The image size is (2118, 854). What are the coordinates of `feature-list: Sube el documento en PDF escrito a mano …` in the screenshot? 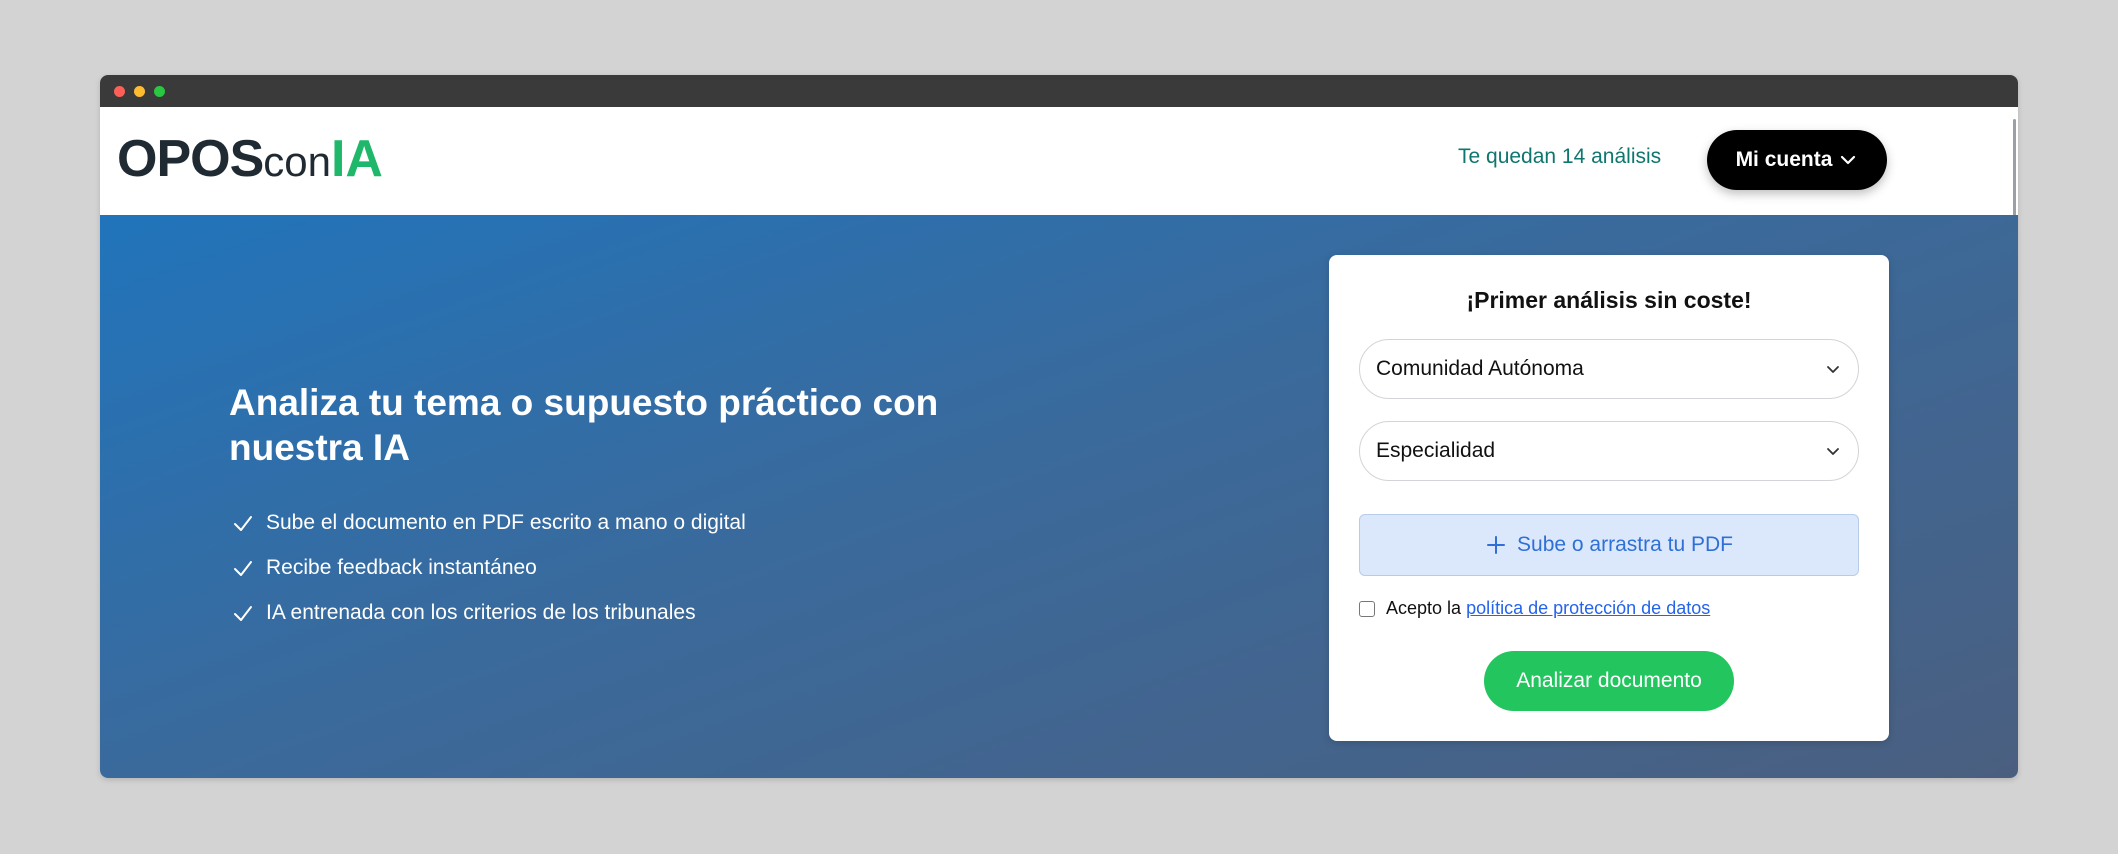 It's located at (487, 567).